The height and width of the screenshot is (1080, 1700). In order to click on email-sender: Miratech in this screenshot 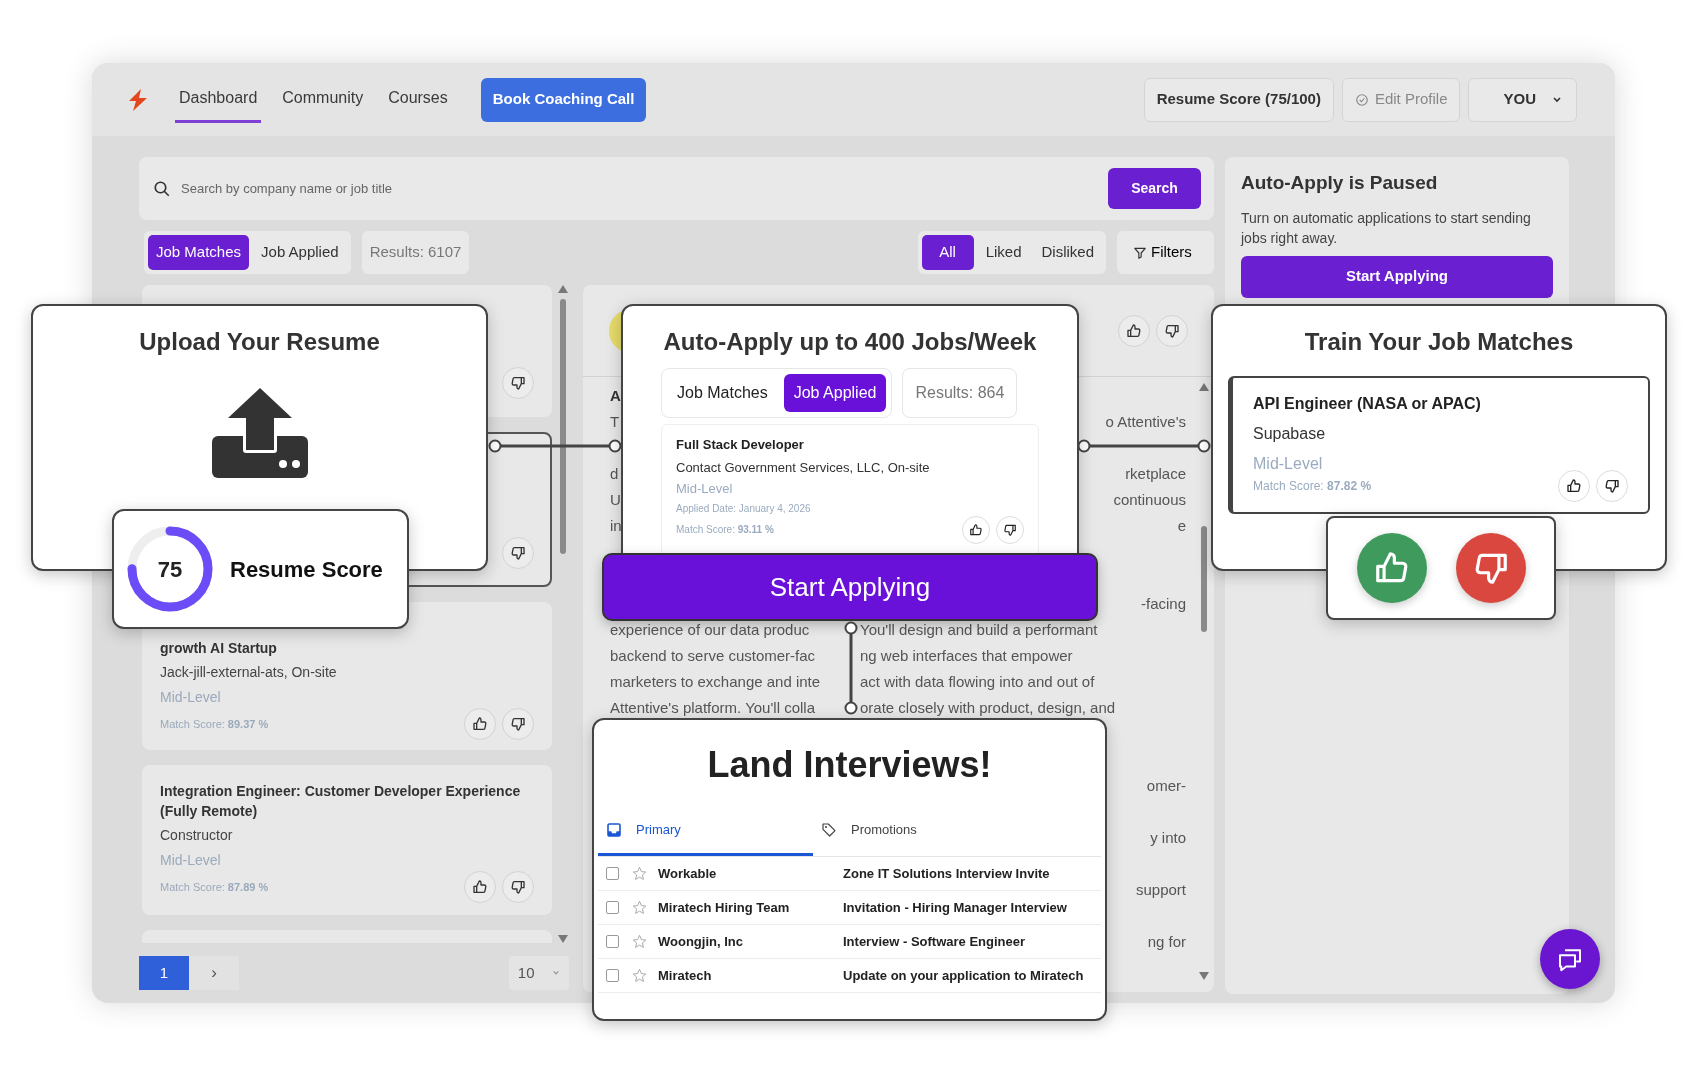, I will do `click(685, 975)`.